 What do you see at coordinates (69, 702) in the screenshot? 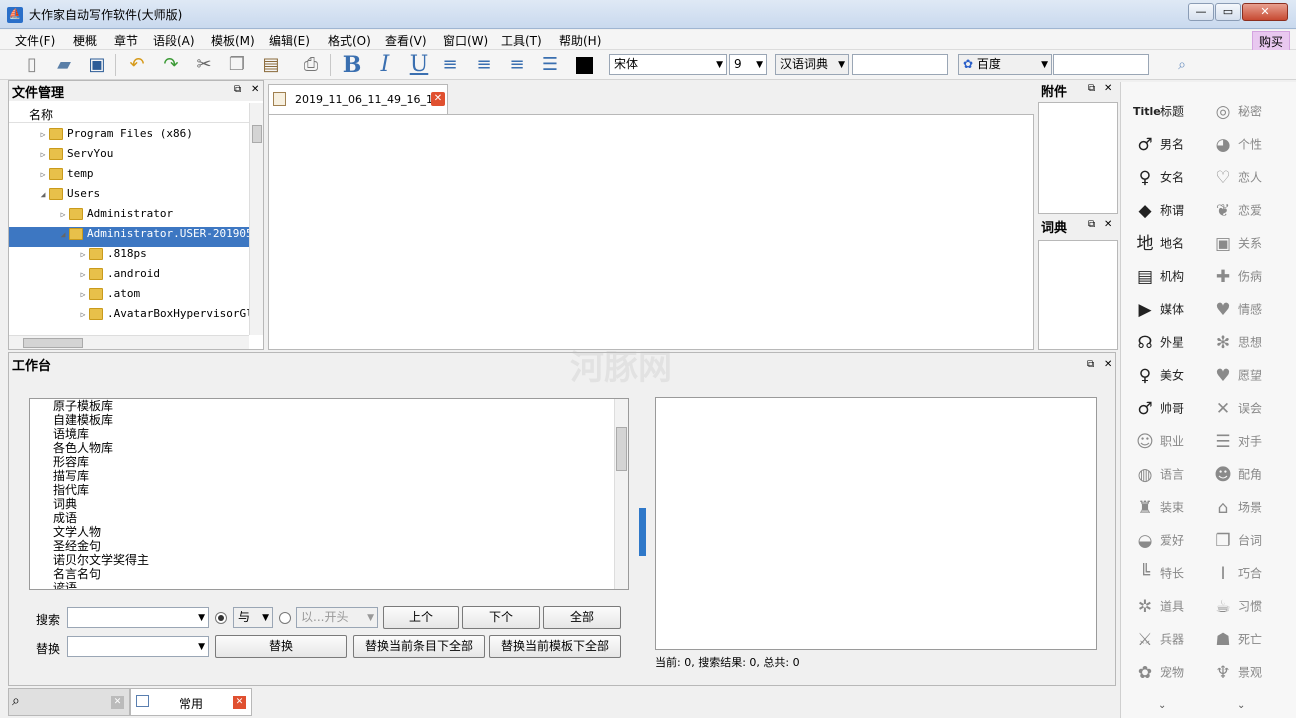
I see `search-tab: ⌕ ✕` at bounding box center [69, 702].